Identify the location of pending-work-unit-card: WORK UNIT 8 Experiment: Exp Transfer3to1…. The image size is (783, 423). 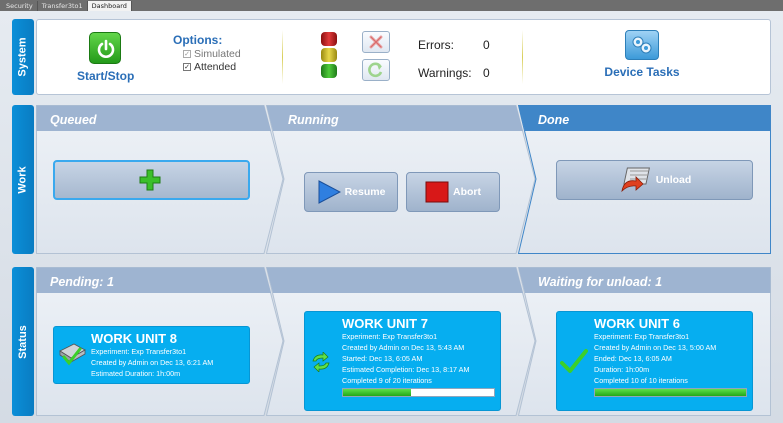
(151, 355).